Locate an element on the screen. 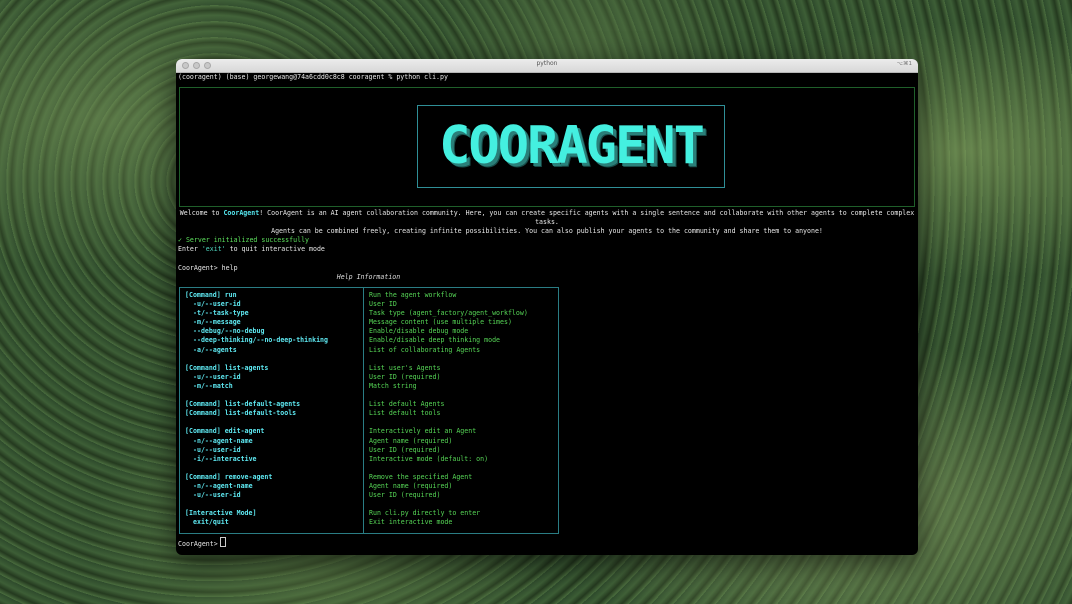 Image resolution: width=1072 pixels, height=604 pixels. final-prompt: CoorAgent> is located at coordinates (202, 543).